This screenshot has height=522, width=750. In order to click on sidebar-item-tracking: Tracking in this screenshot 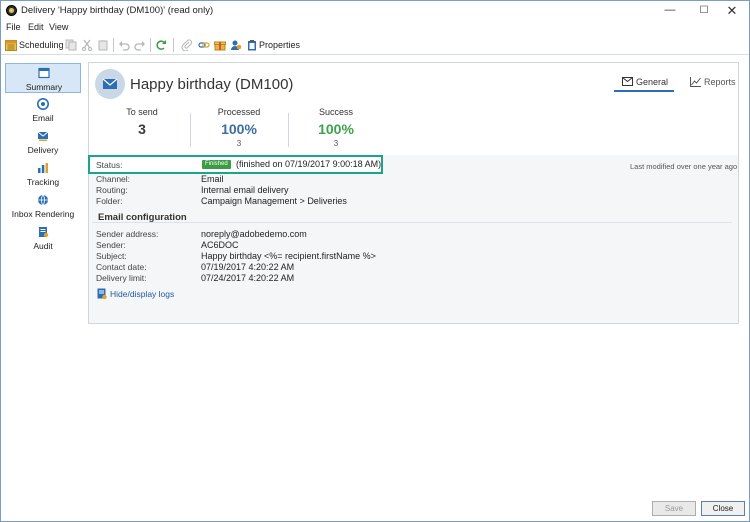, I will do `click(43, 174)`.